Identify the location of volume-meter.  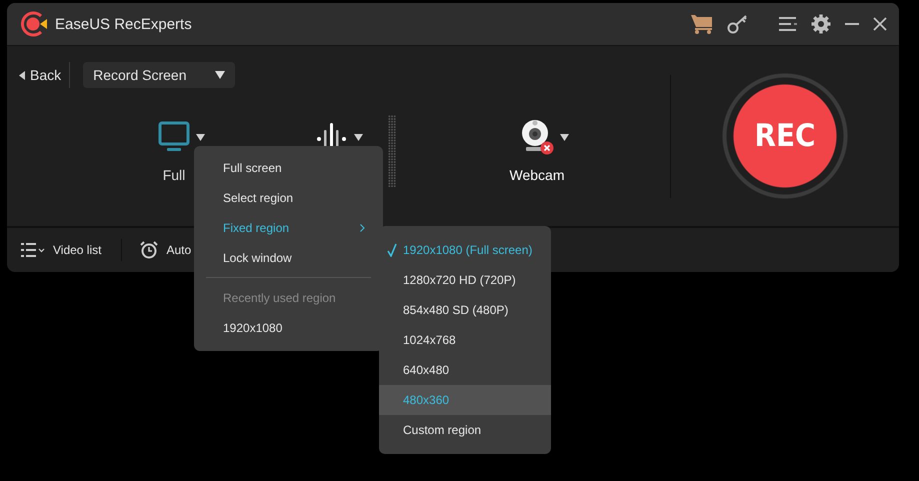
(392, 151).